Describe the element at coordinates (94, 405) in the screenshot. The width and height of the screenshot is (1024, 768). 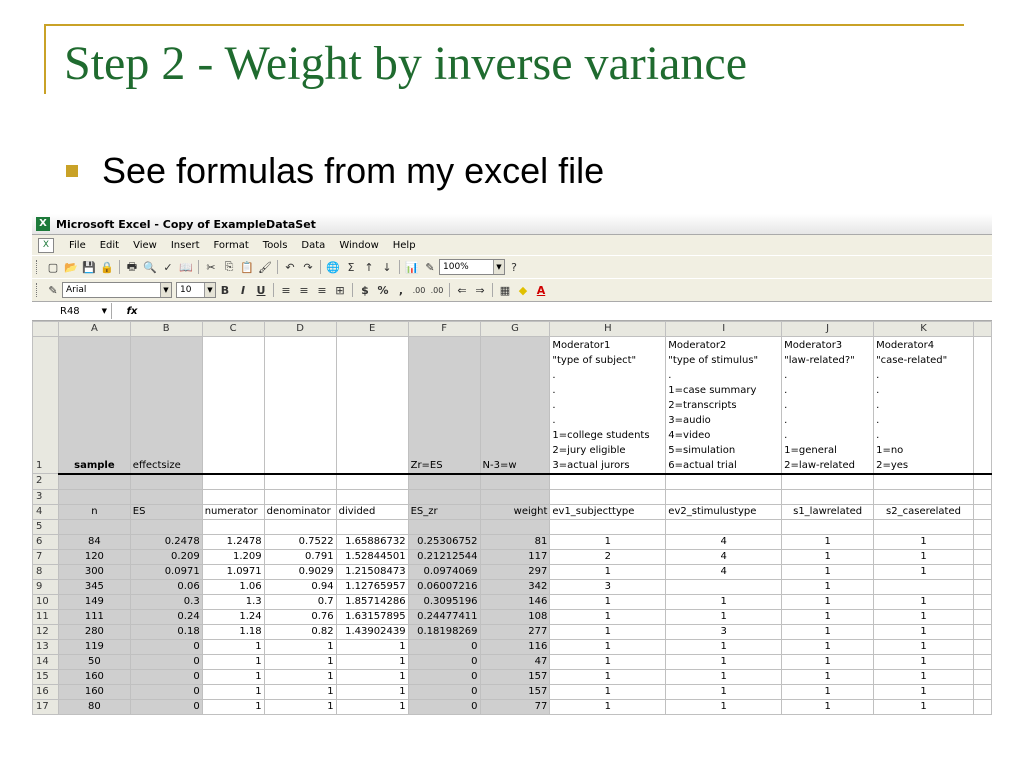
I see `cell: sample` at that location.